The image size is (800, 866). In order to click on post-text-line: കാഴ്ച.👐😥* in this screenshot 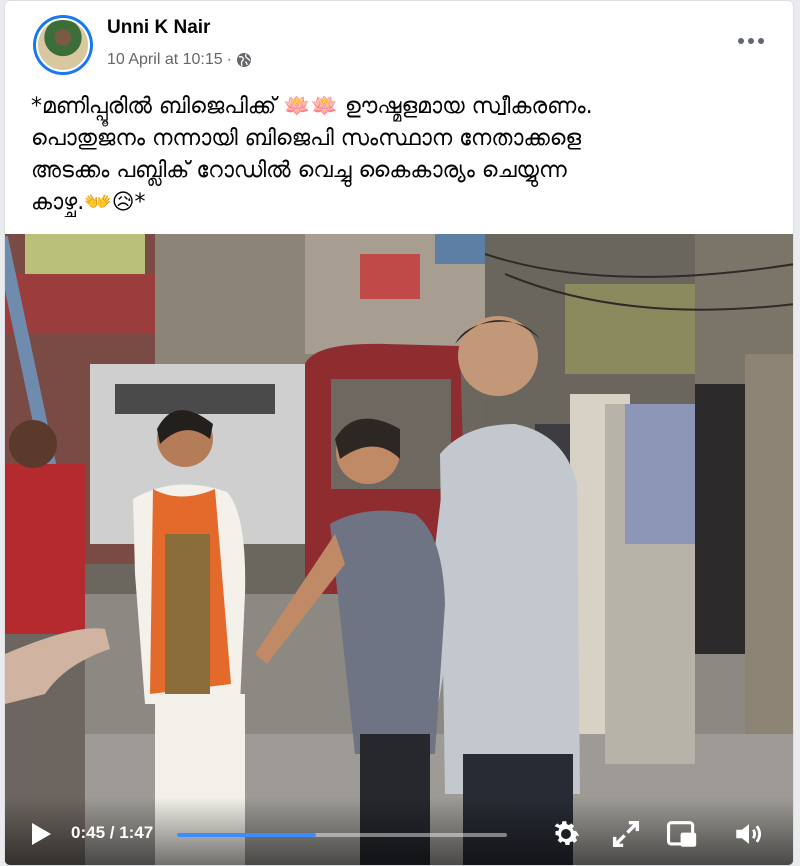, I will do `click(88, 202)`.